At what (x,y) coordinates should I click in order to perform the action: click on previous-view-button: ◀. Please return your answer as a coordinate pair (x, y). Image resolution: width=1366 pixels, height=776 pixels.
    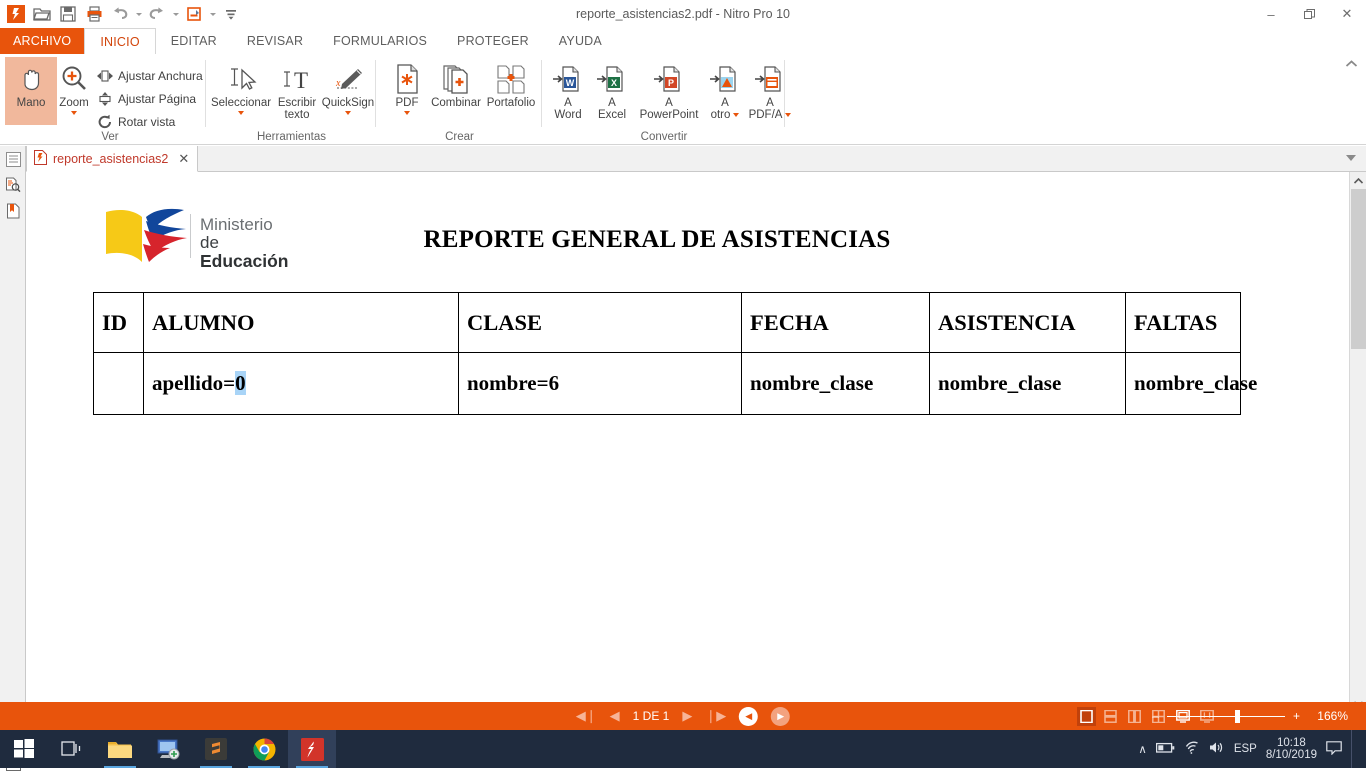
    Looking at the image, I should click on (748, 716).